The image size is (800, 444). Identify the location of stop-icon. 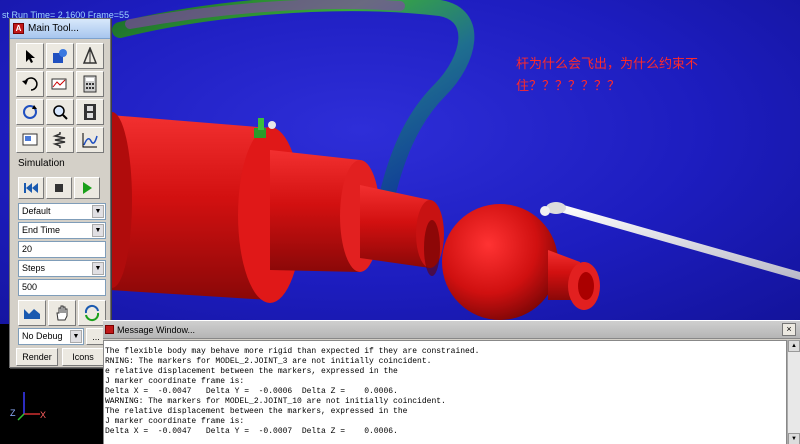
(59, 188).